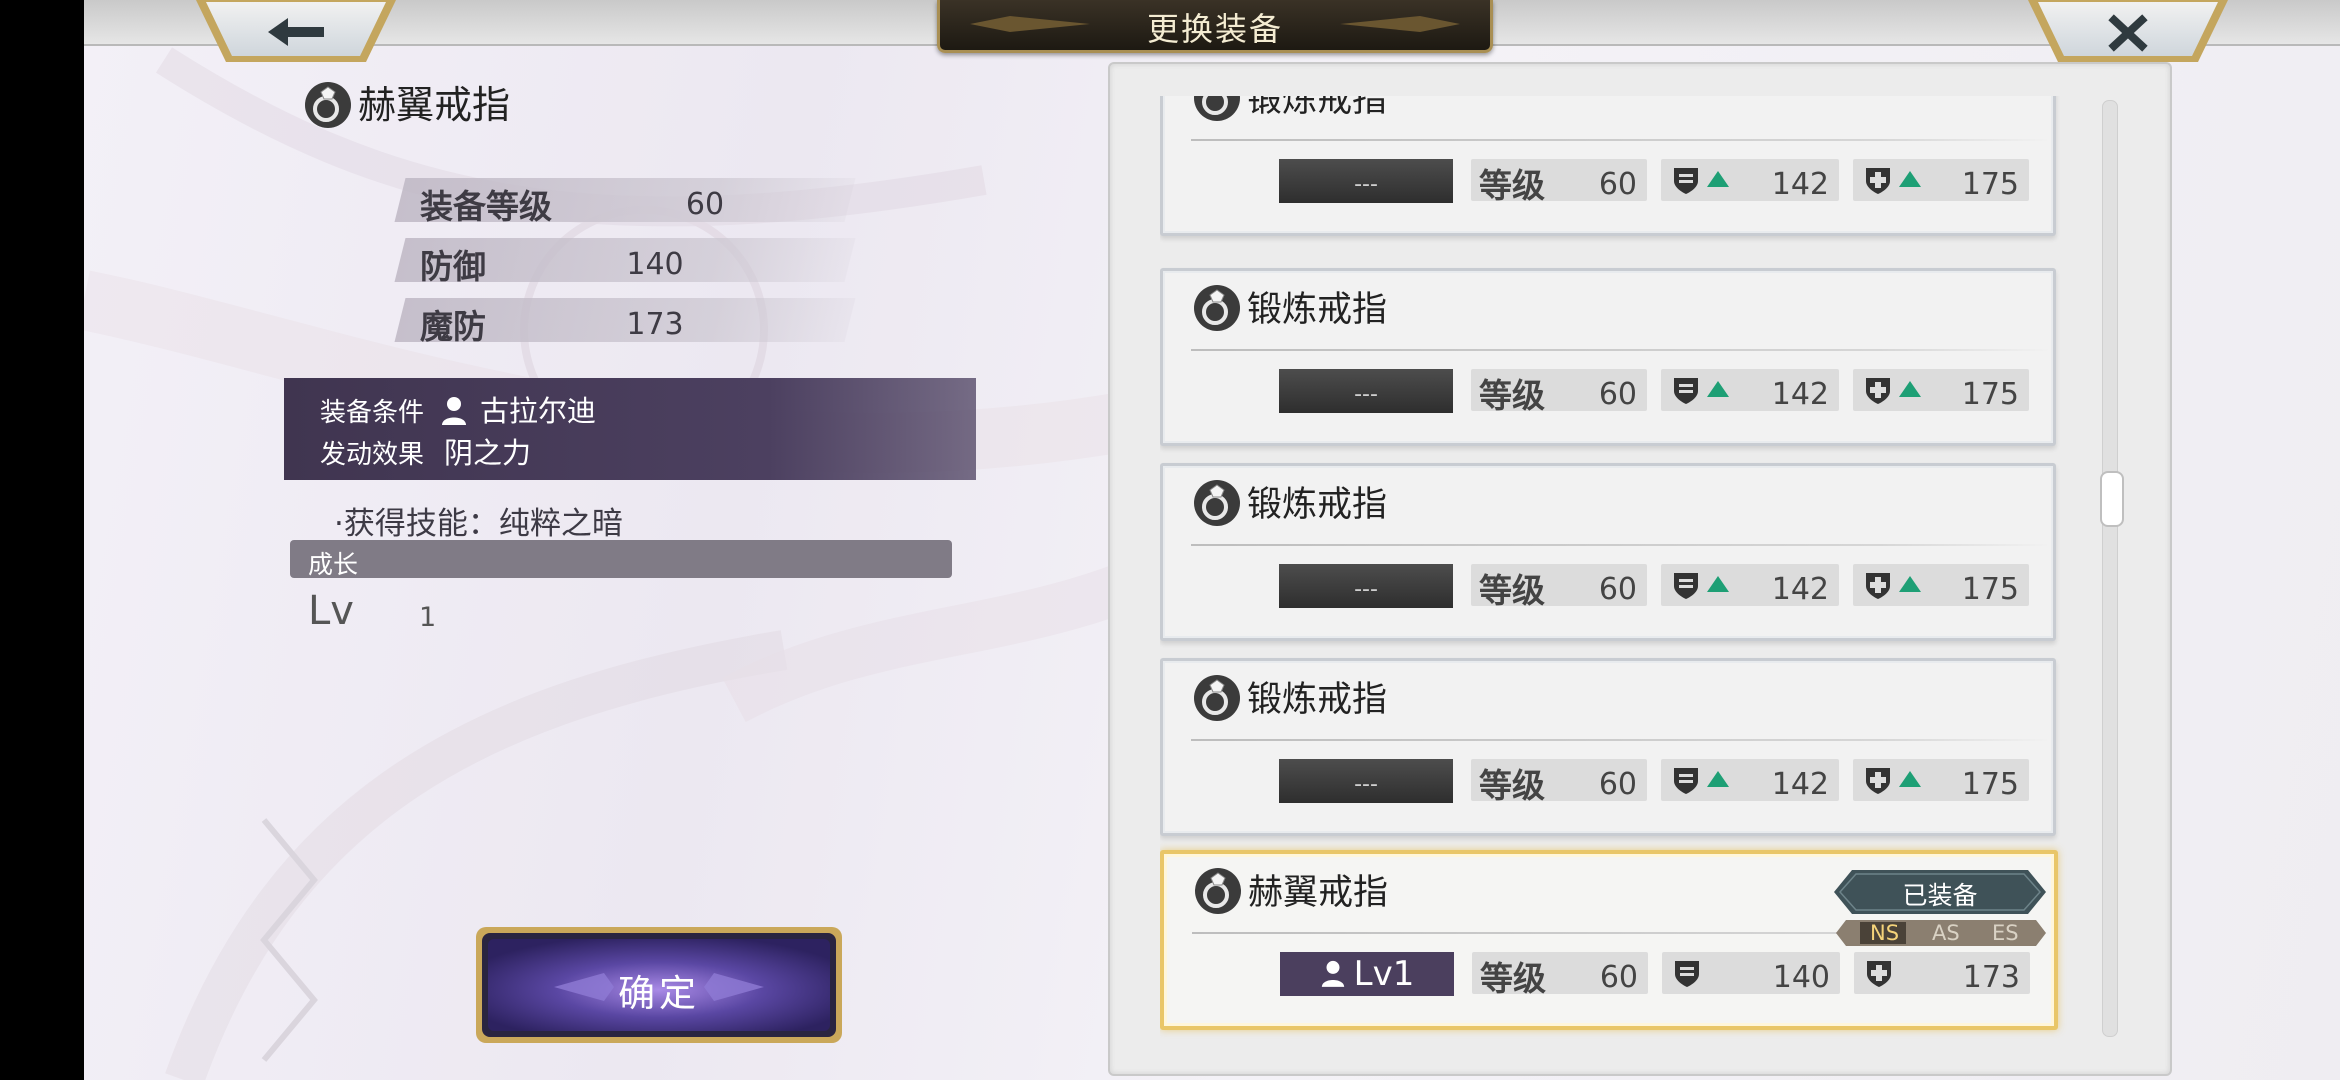 The width and height of the screenshot is (2340, 1080). I want to click on tag-as: AS, so click(1946, 933).